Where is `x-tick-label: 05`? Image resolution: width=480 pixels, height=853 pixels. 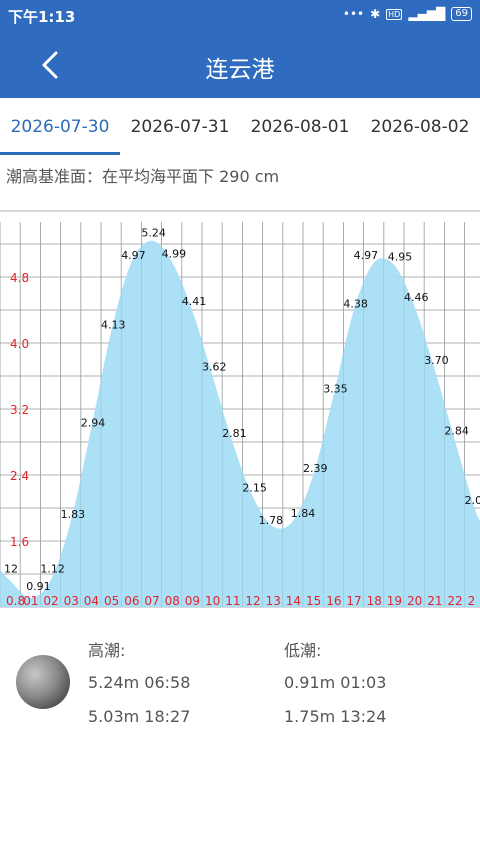
x-tick-label: 05 is located at coordinates (111, 601).